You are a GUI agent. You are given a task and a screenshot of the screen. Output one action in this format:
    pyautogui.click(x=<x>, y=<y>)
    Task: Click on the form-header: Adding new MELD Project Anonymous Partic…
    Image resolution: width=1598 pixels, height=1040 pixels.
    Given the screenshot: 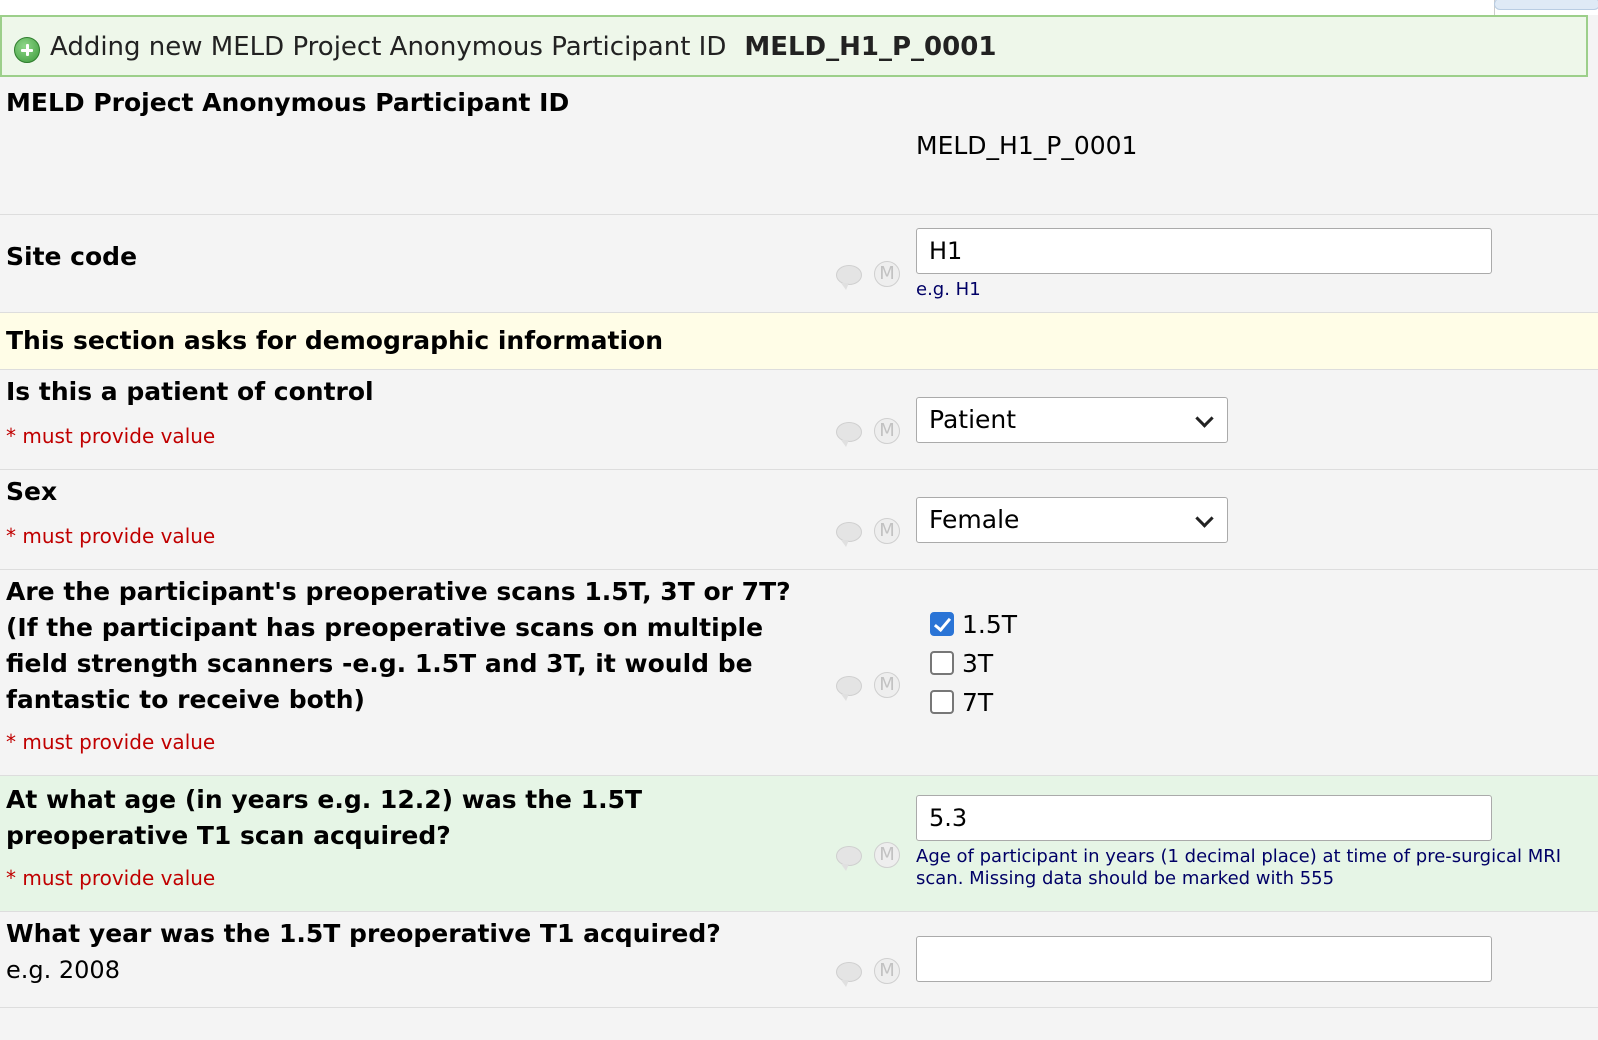 What is the action you would take?
    pyautogui.click(x=794, y=46)
    